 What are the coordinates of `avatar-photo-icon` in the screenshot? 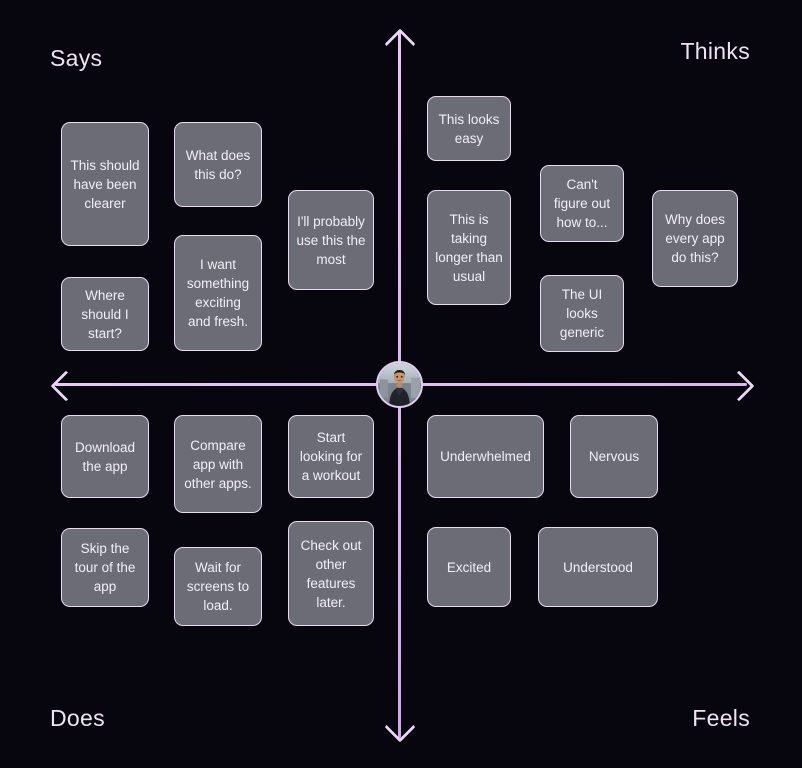 It's located at (399, 384).